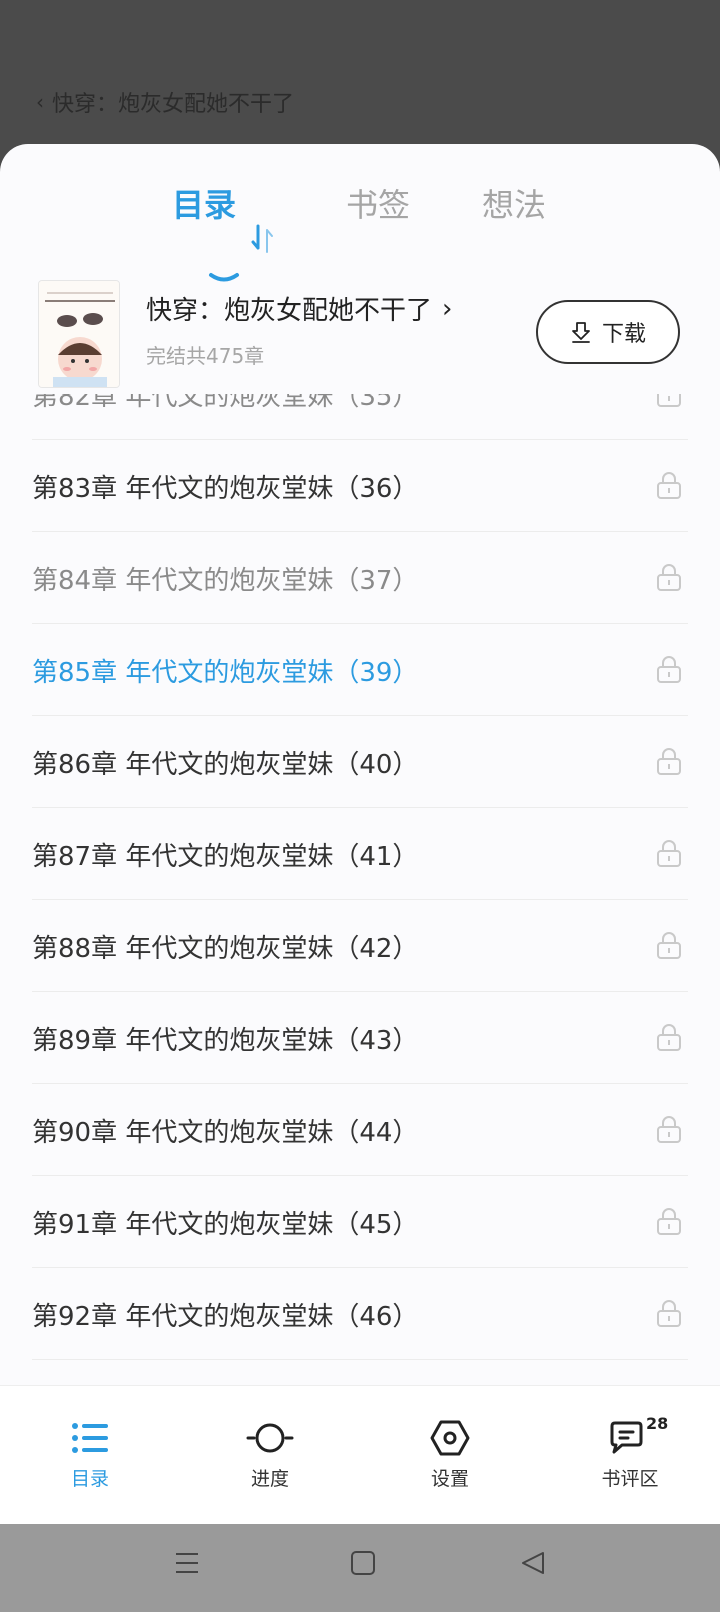 This screenshot has height=1612, width=720. What do you see at coordinates (447, 308) in the screenshot?
I see `chevron-right-icon: ›` at bounding box center [447, 308].